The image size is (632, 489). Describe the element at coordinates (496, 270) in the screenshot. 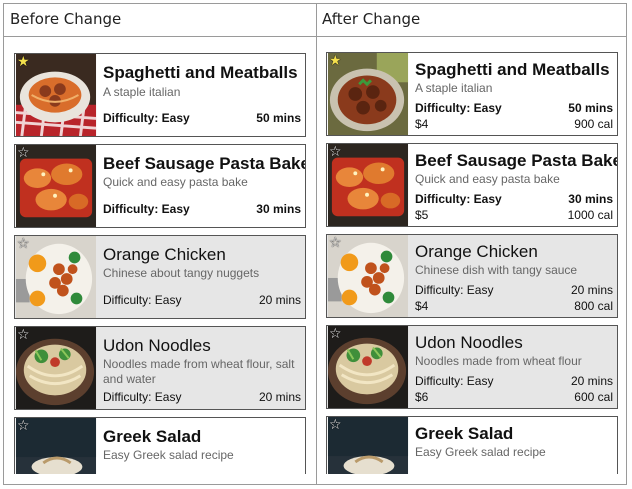

I see `recipe-description: Chinese dish with tangy sauce` at that location.